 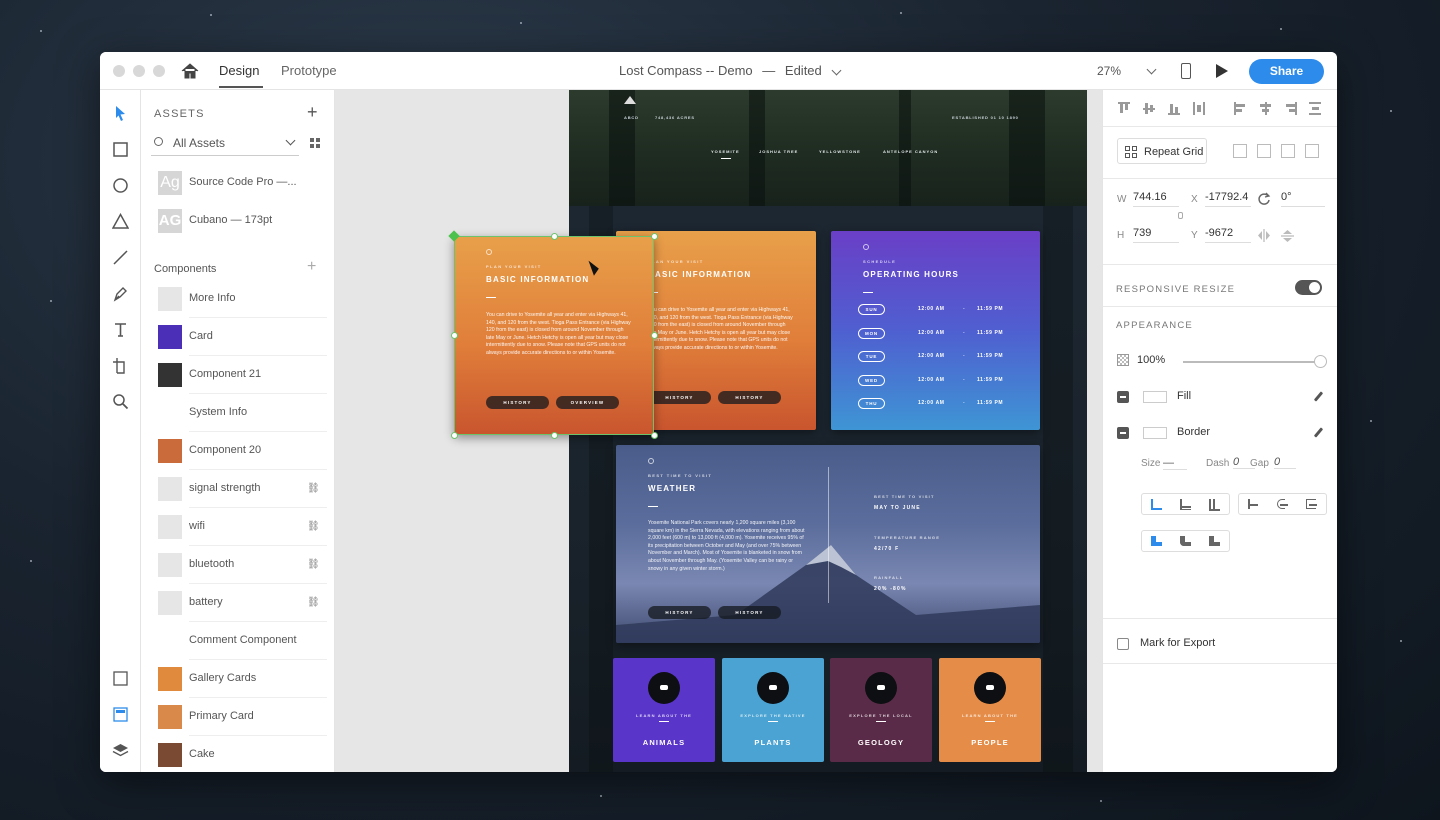 What do you see at coordinates (120, 401) in the screenshot?
I see `zoom-tool-icon` at bounding box center [120, 401].